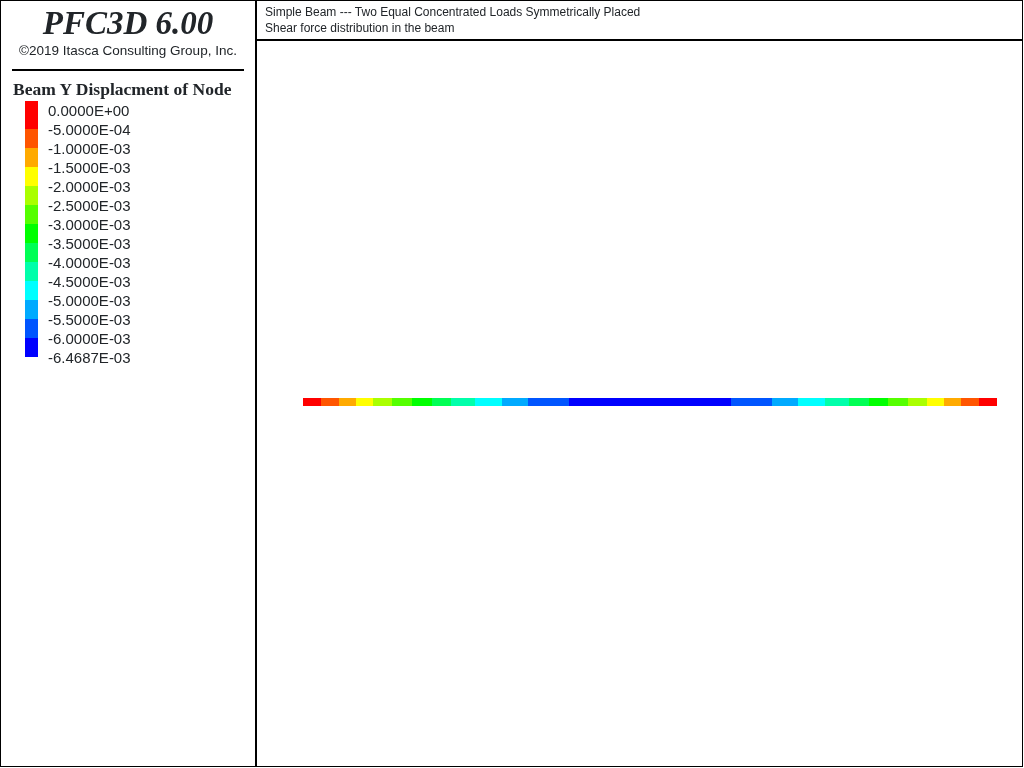  Describe the element at coordinates (89, 338) in the screenshot. I see `legend-label: -6.0000E-03` at that location.